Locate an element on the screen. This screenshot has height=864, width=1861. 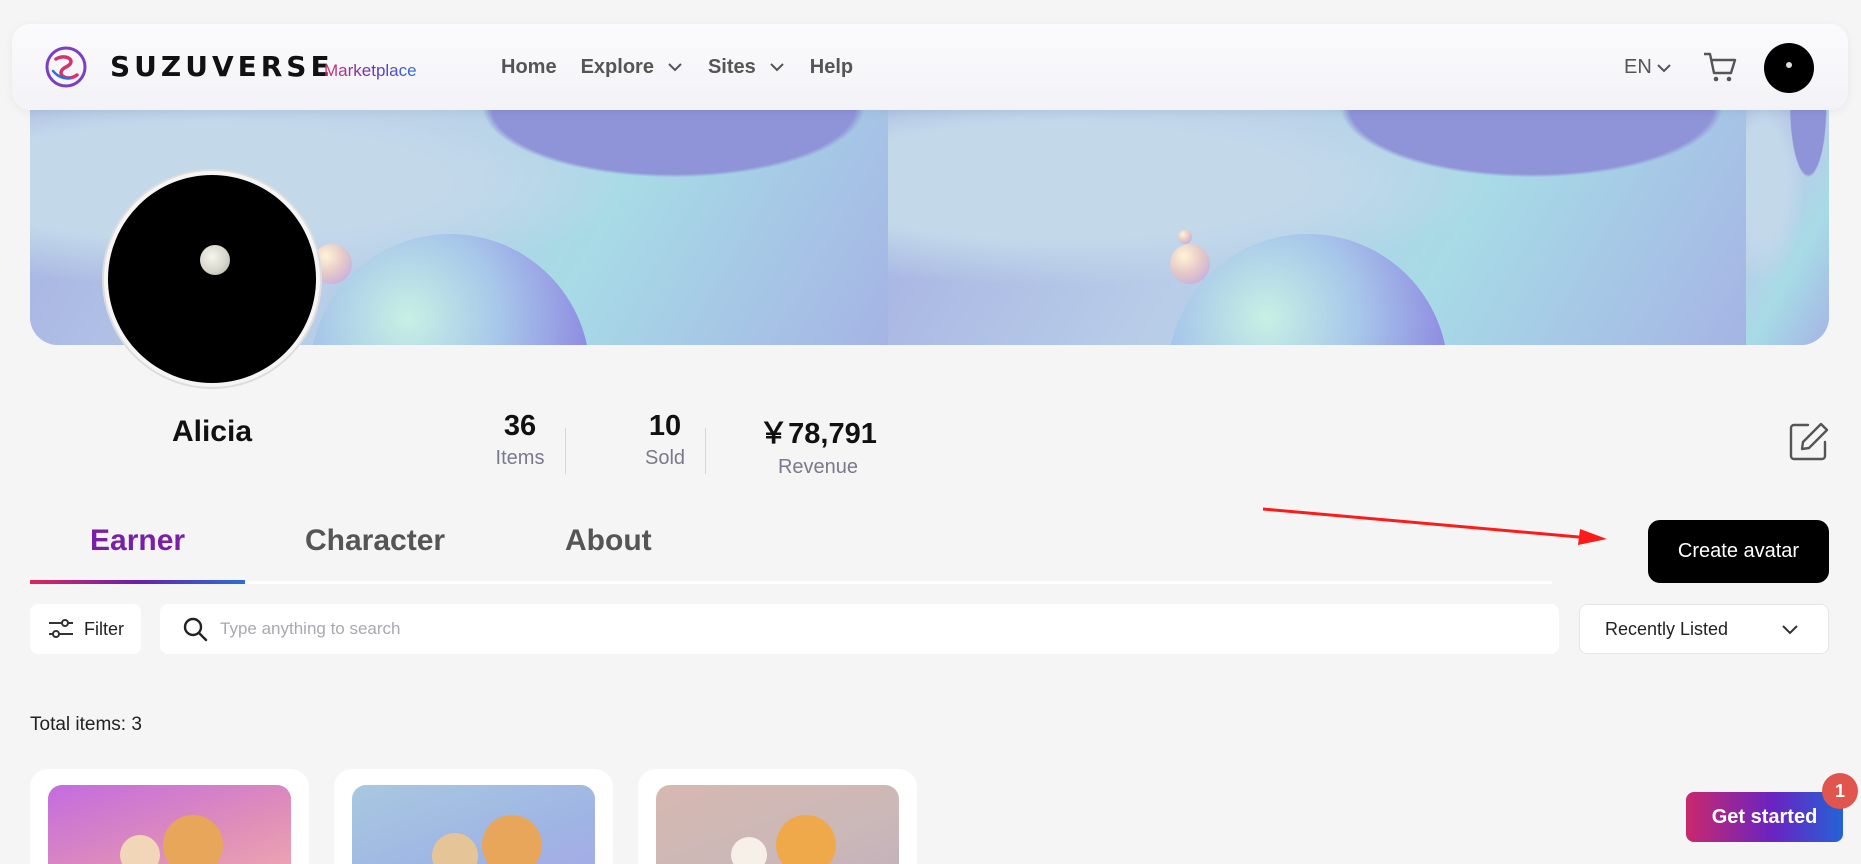
stat-revenue-value: ￥78,791 is located at coordinates (818, 434).